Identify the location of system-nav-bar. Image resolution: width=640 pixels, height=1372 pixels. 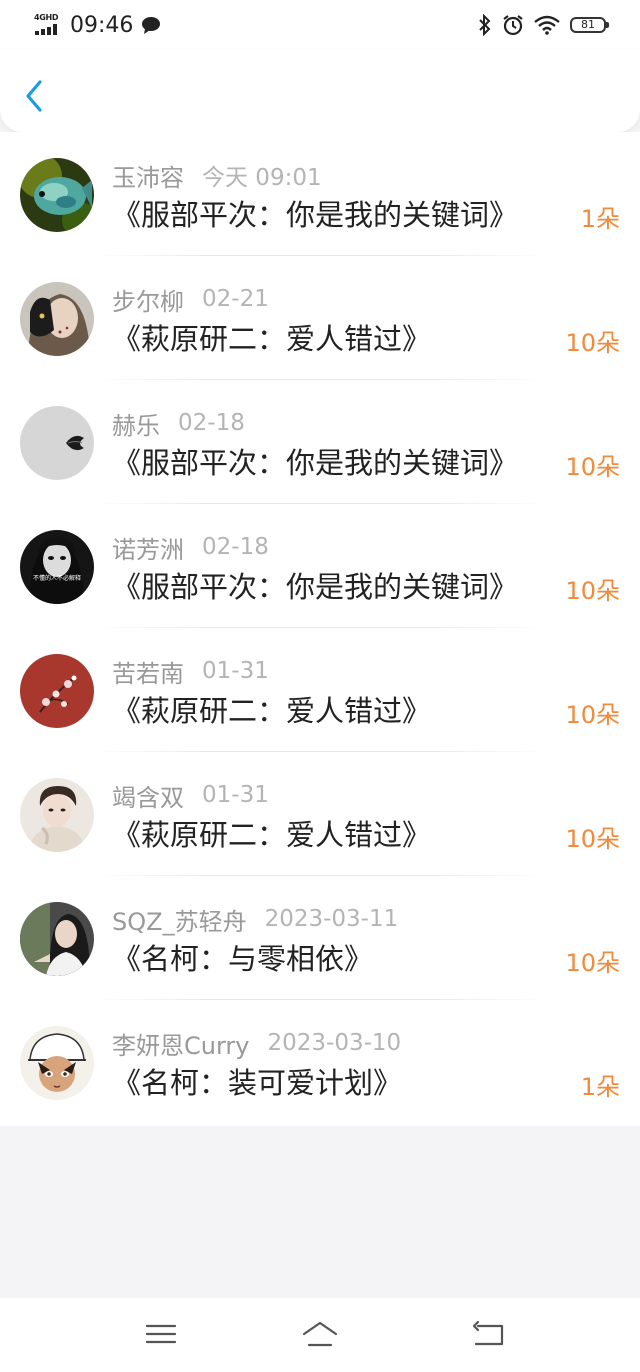
(320, 1335).